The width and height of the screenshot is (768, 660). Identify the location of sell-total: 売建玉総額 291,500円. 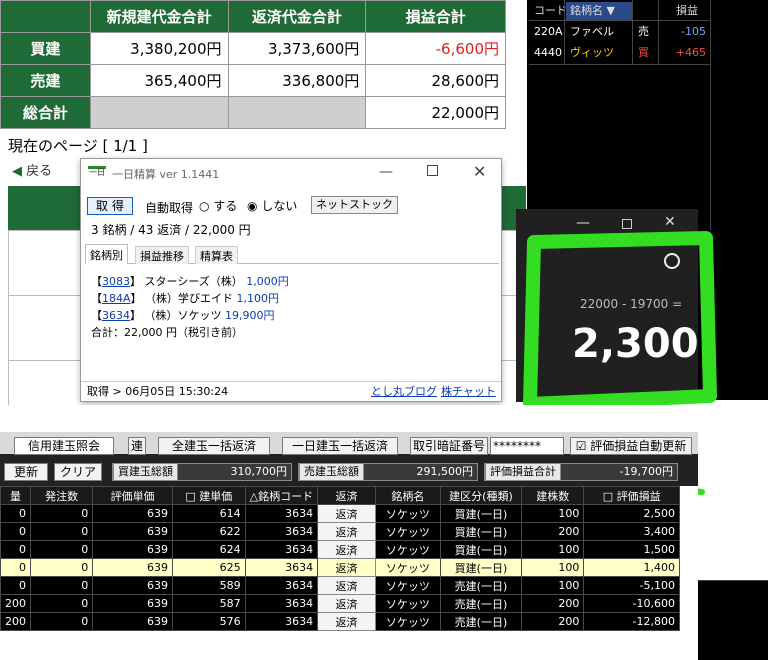
(388, 472).